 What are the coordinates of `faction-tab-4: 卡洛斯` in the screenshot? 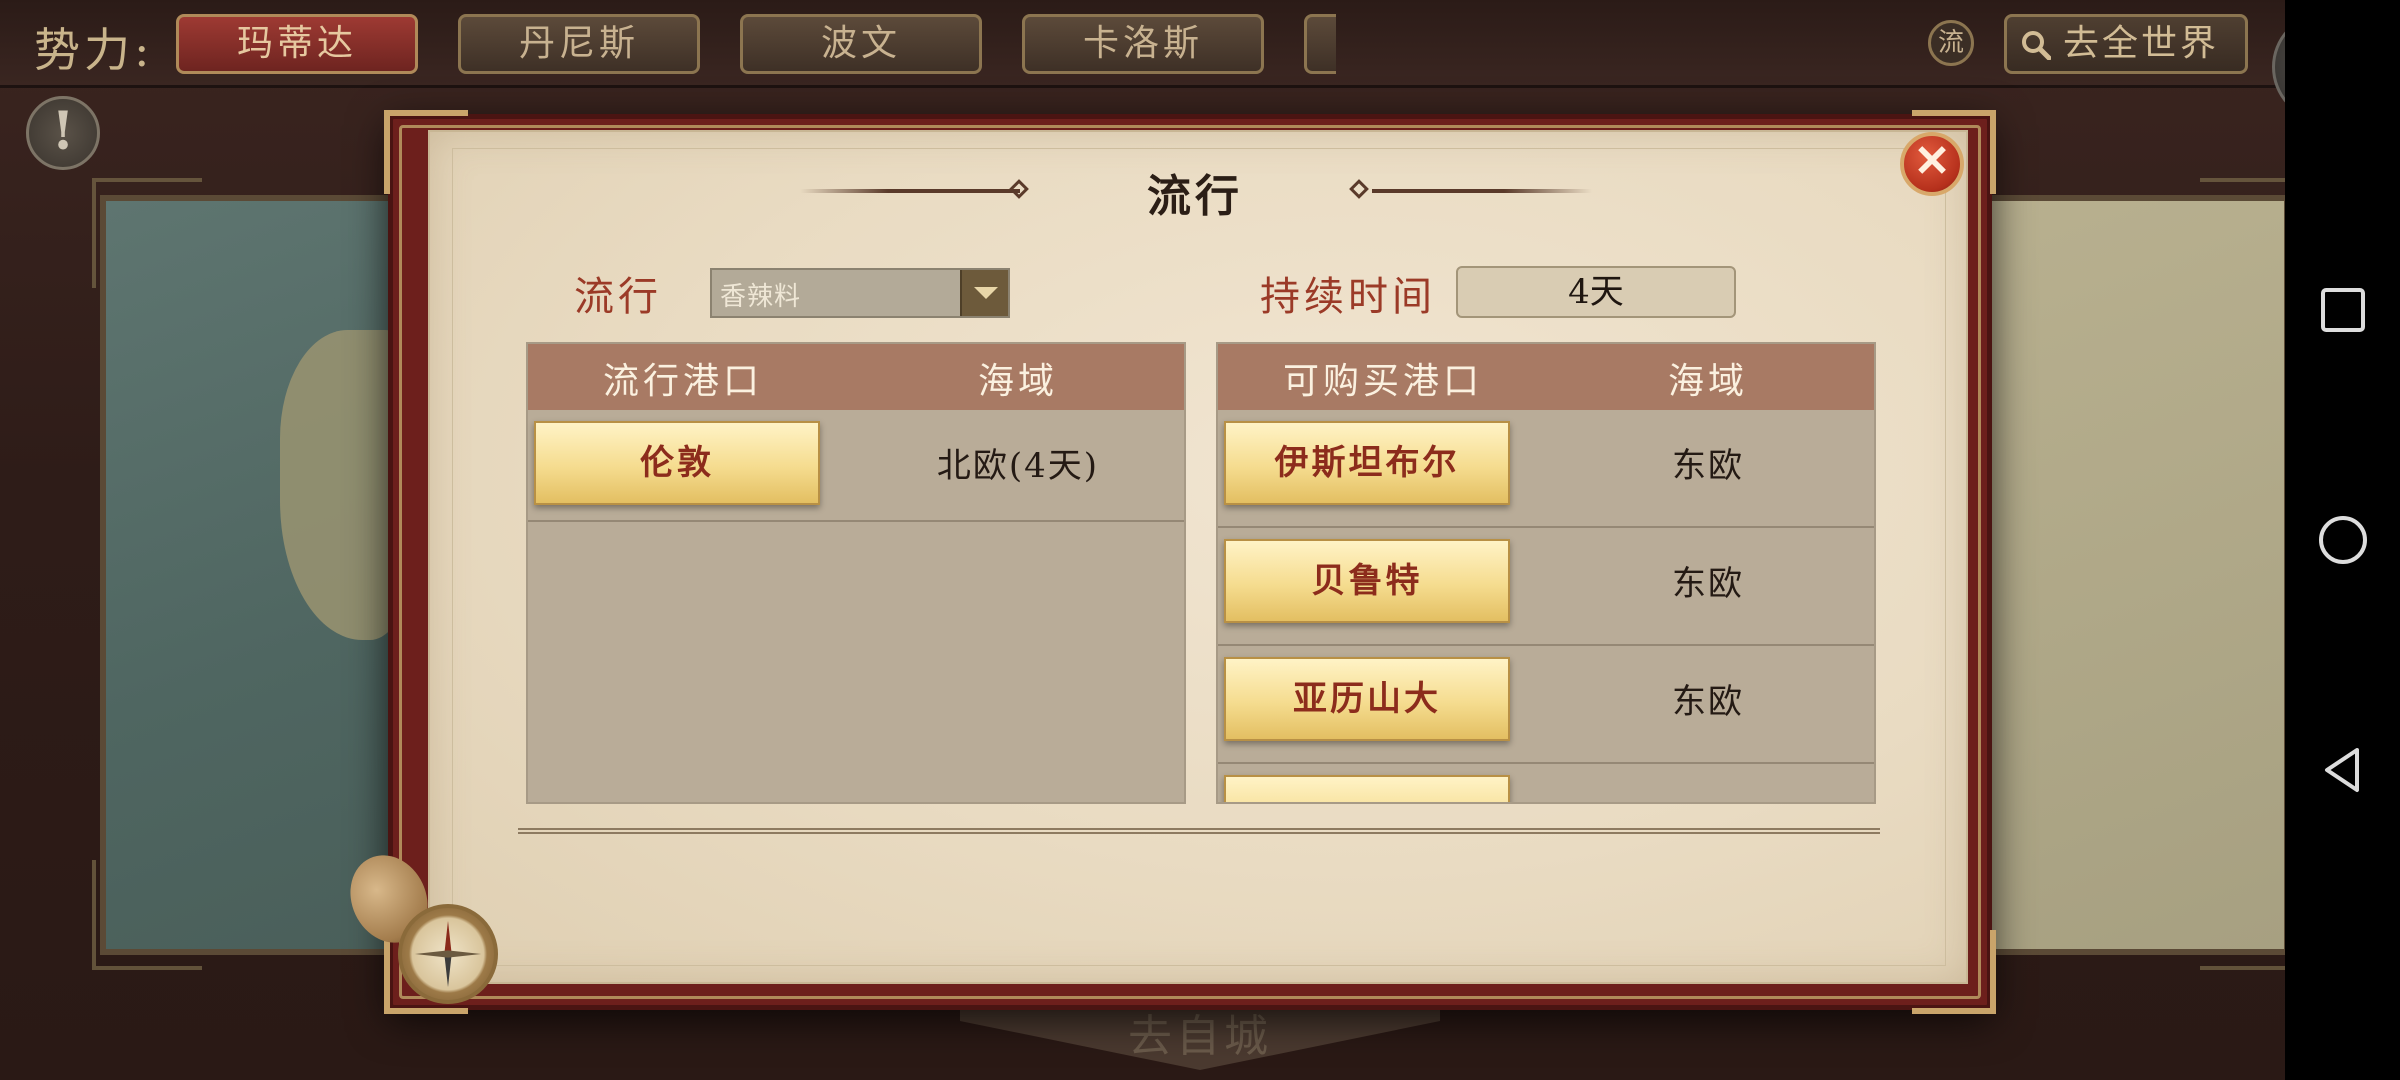 It's located at (1143, 44).